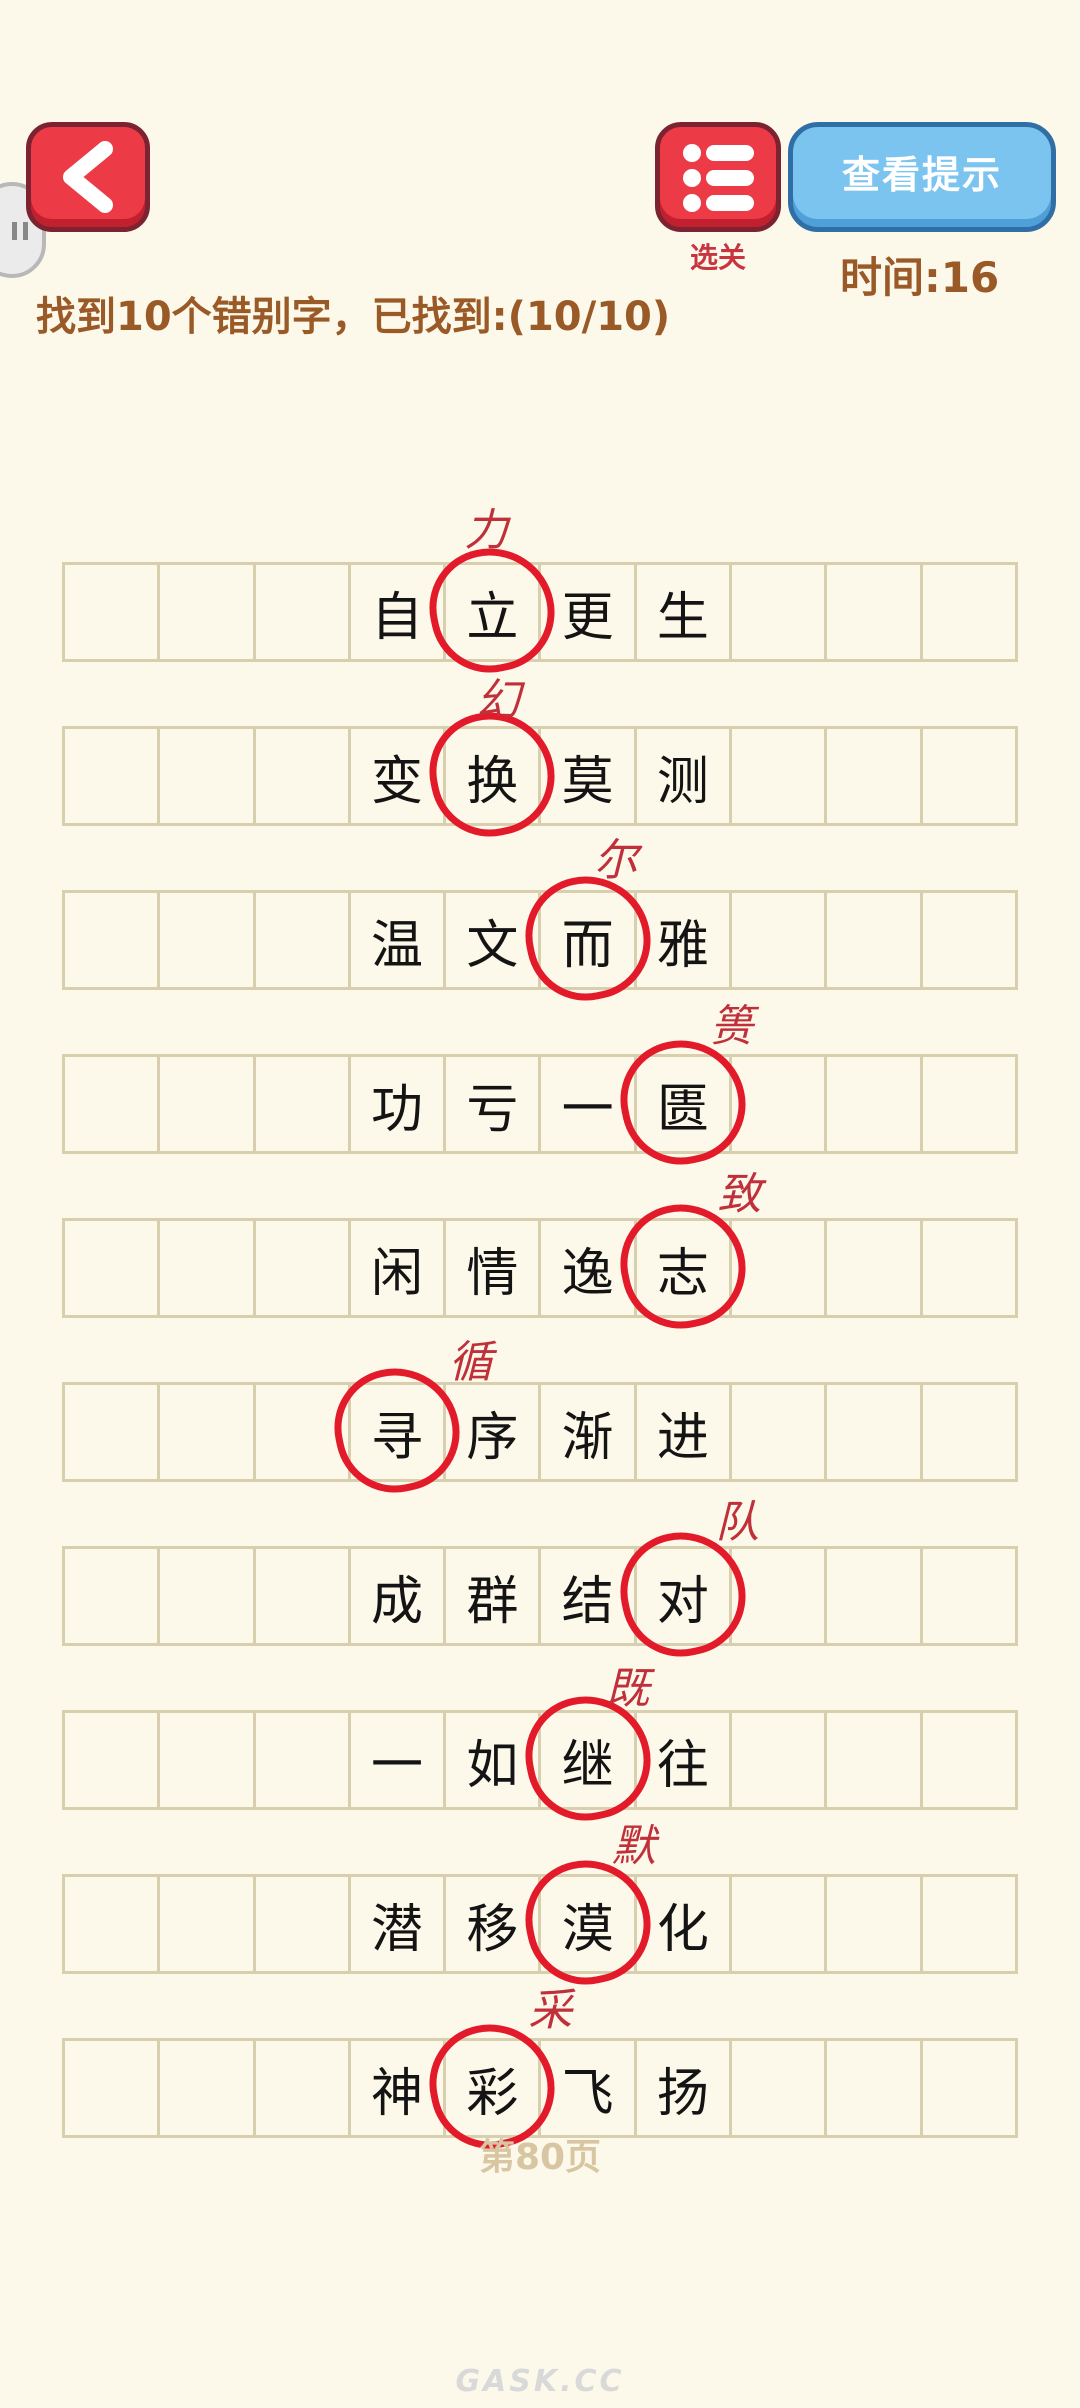 The width and height of the screenshot is (1080, 2408). I want to click on char-cell: 莫, so click(589, 776).